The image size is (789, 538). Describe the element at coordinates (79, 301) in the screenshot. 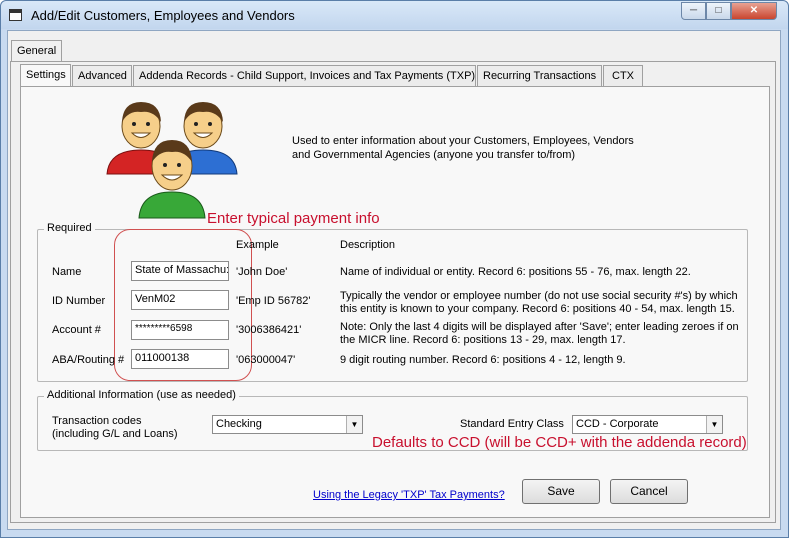

I see `id-number-label: ID Number` at that location.